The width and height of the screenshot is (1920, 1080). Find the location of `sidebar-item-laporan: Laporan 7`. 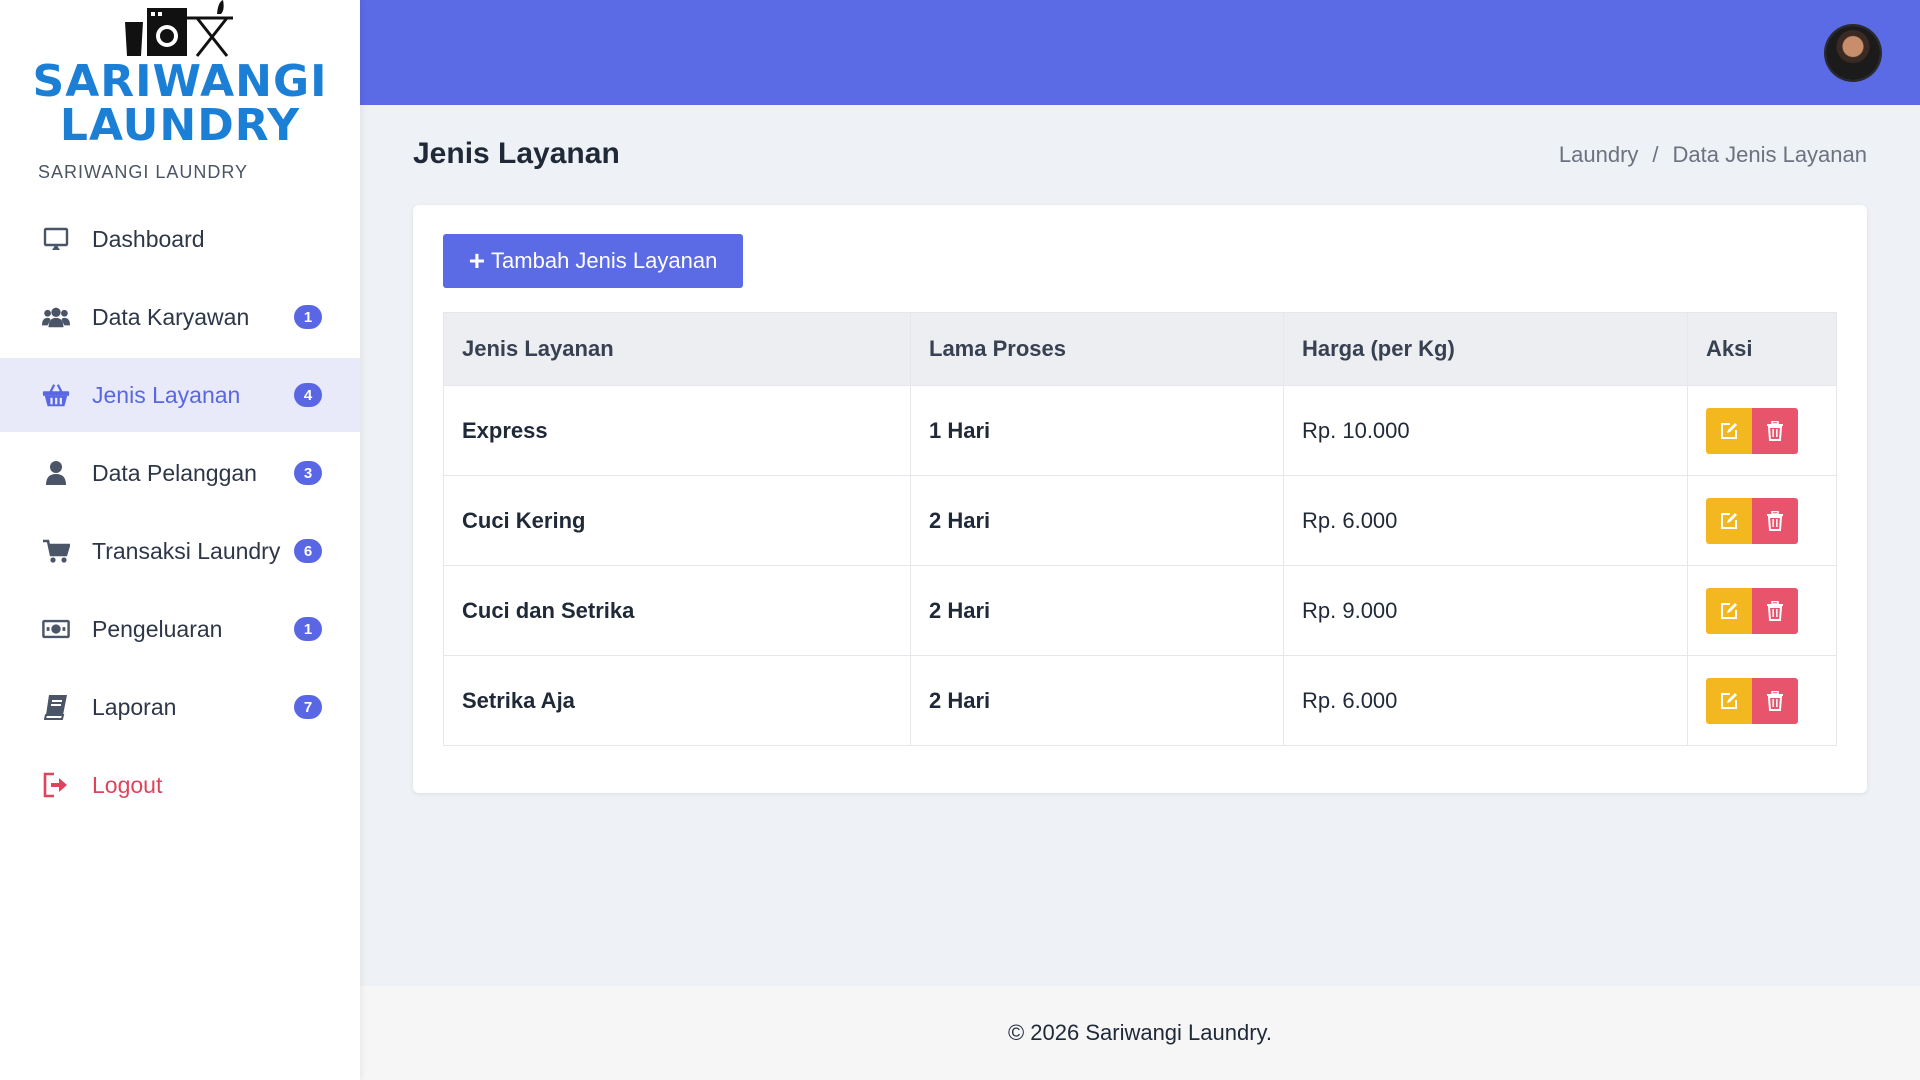

sidebar-item-laporan: Laporan 7 is located at coordinates (180, 707).